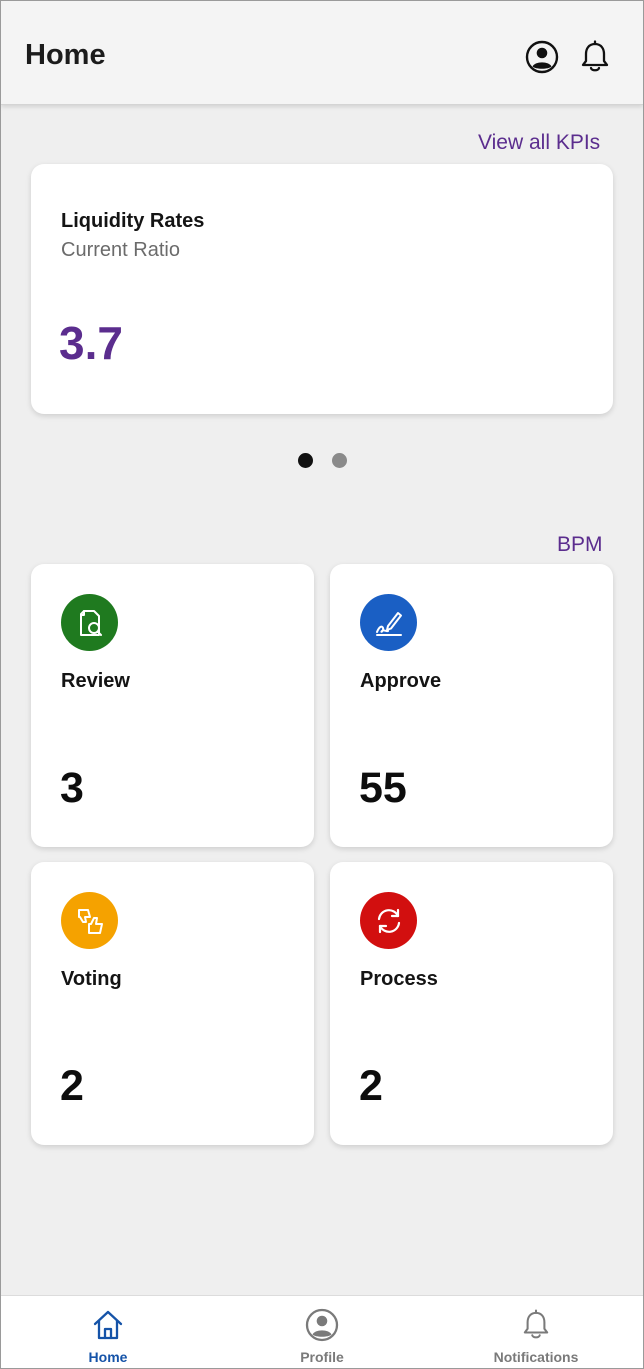 This screenshot has height=1369, width=644. I want to click on signature-pen-icon, so click(388, 622).